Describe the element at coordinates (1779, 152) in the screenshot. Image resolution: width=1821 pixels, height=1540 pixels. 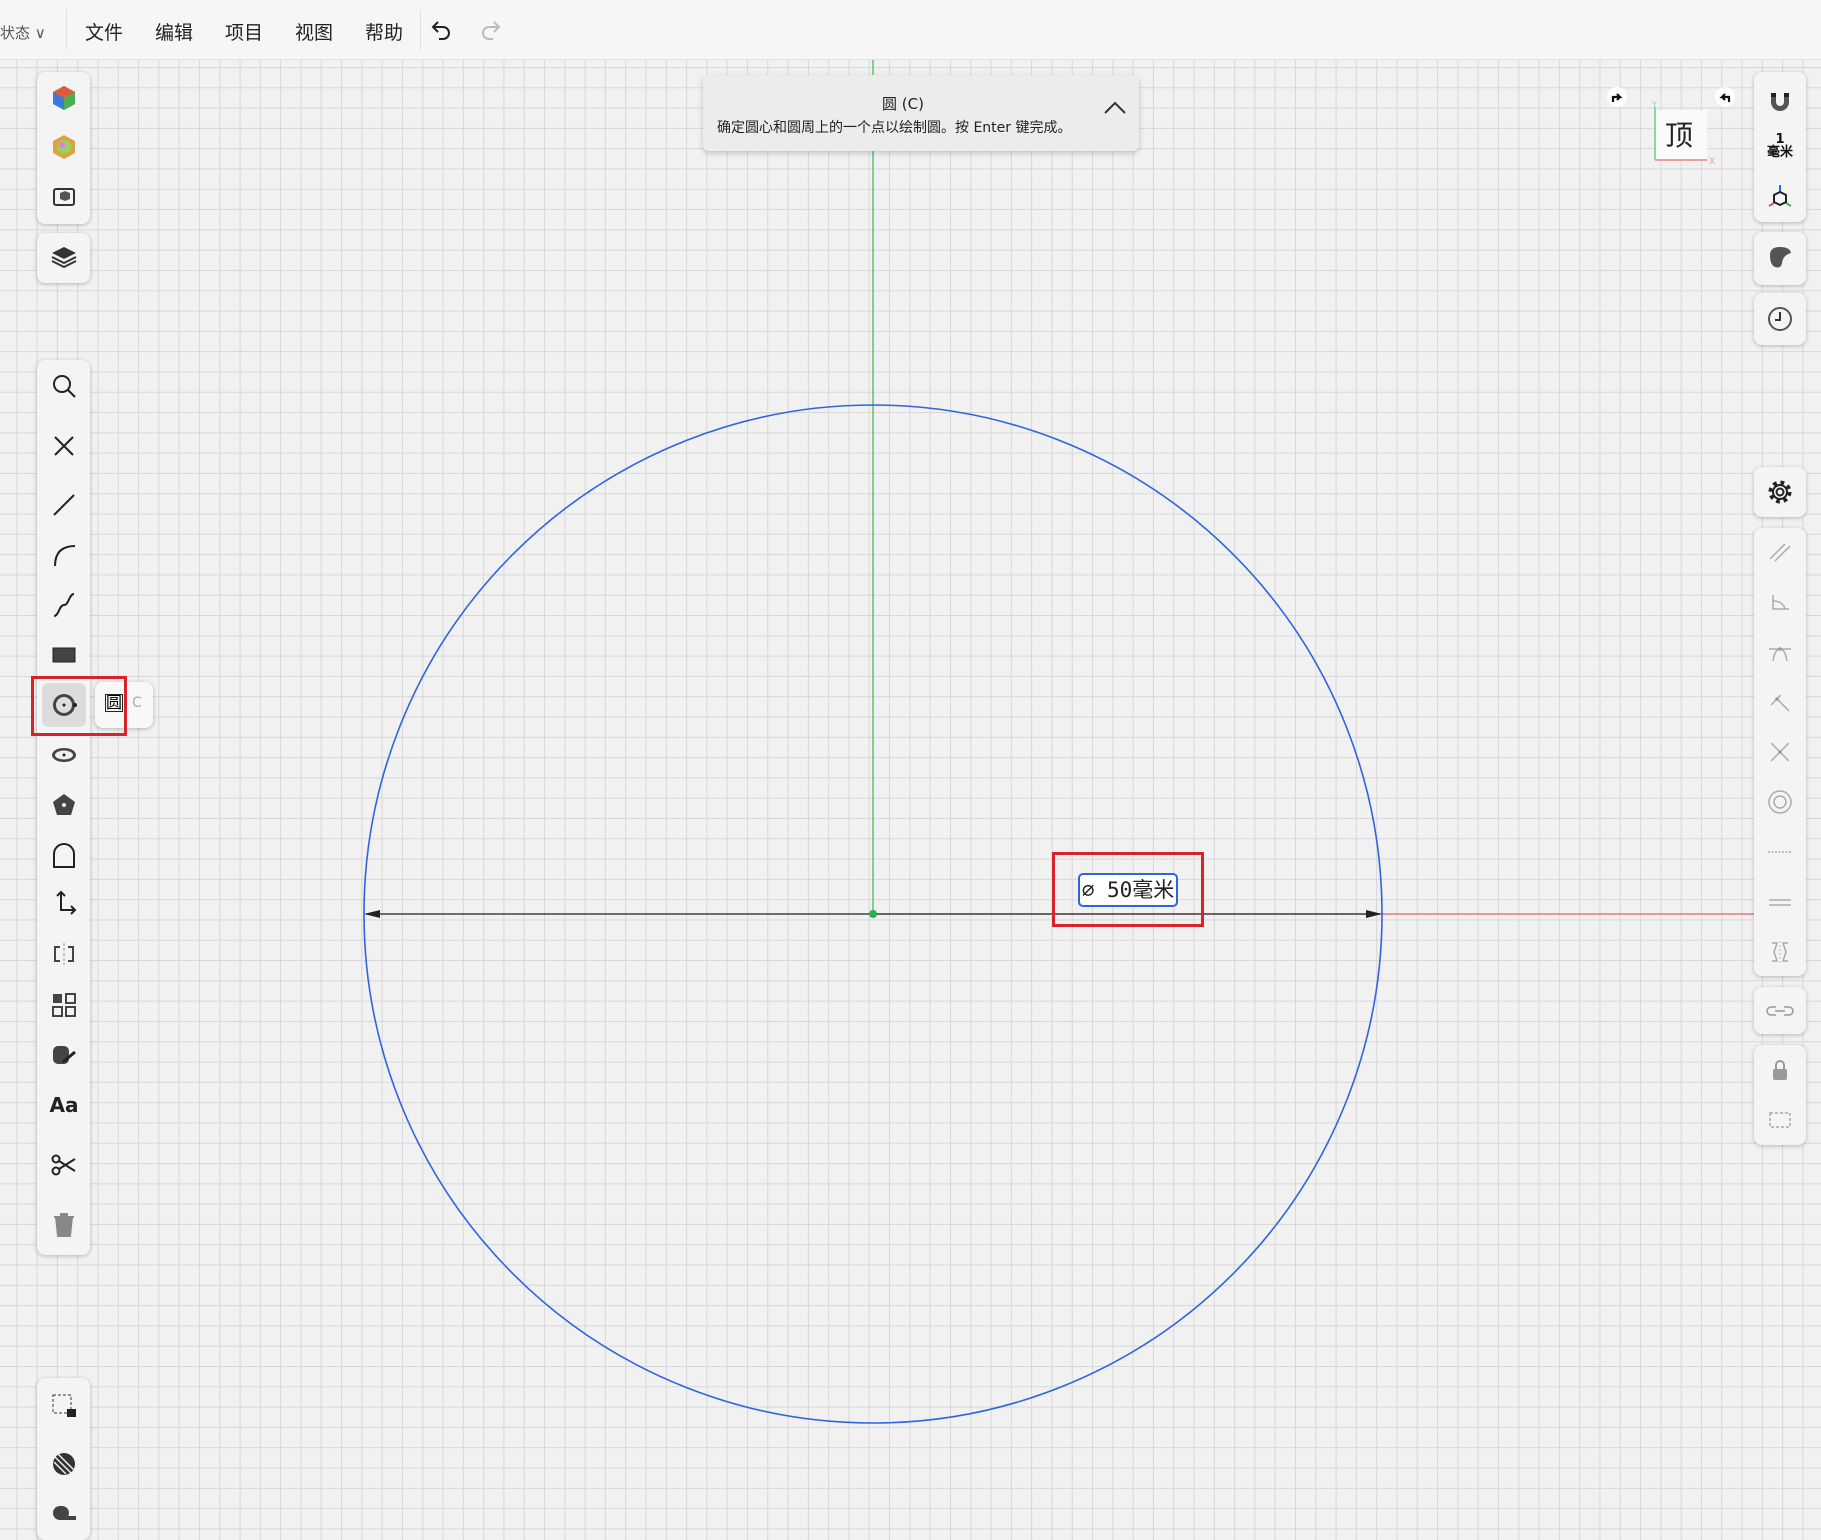
I see `snap-unit: 毫米` at that location.